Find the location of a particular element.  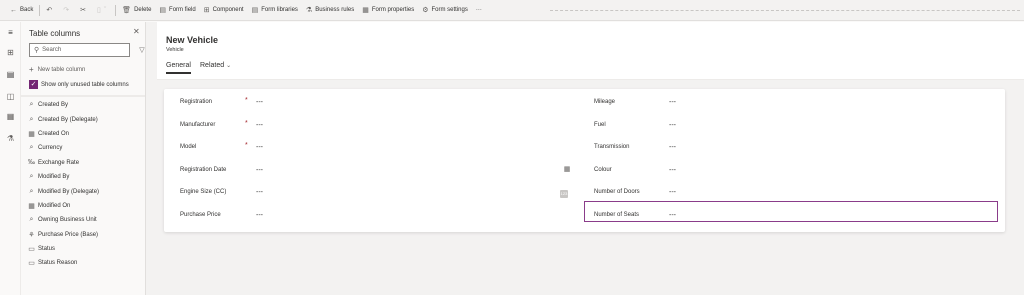

close-icon: ✕ is located at coordinates (136, 31).